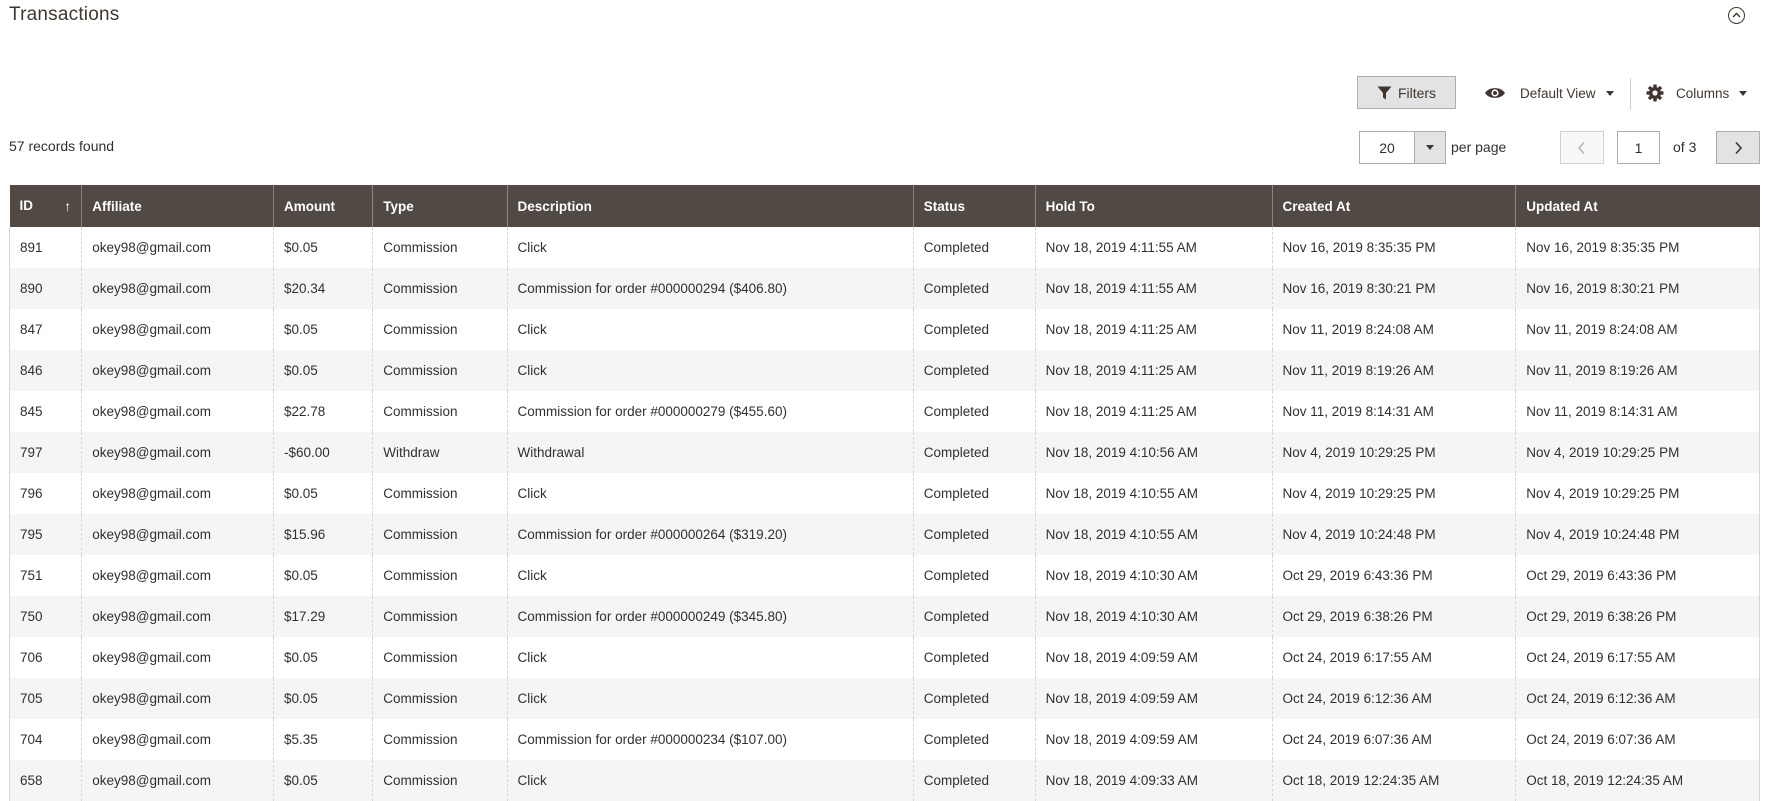  What do you see at coordinates (1738, 147) in the screenshot?
I see `next-page-button` at bounding box center [1738, 147].